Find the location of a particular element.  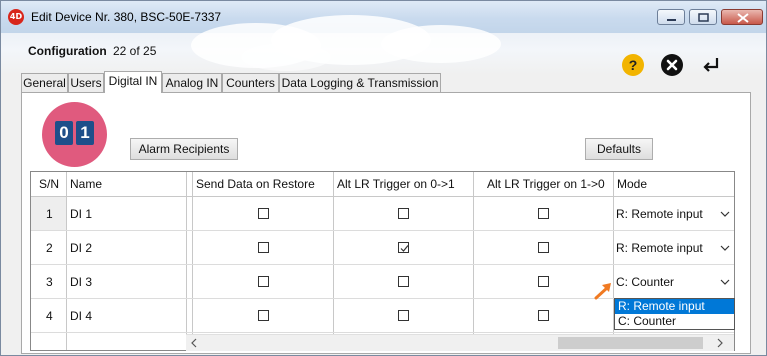

pointer-arrow-icon is located at coordinates (602, 291).